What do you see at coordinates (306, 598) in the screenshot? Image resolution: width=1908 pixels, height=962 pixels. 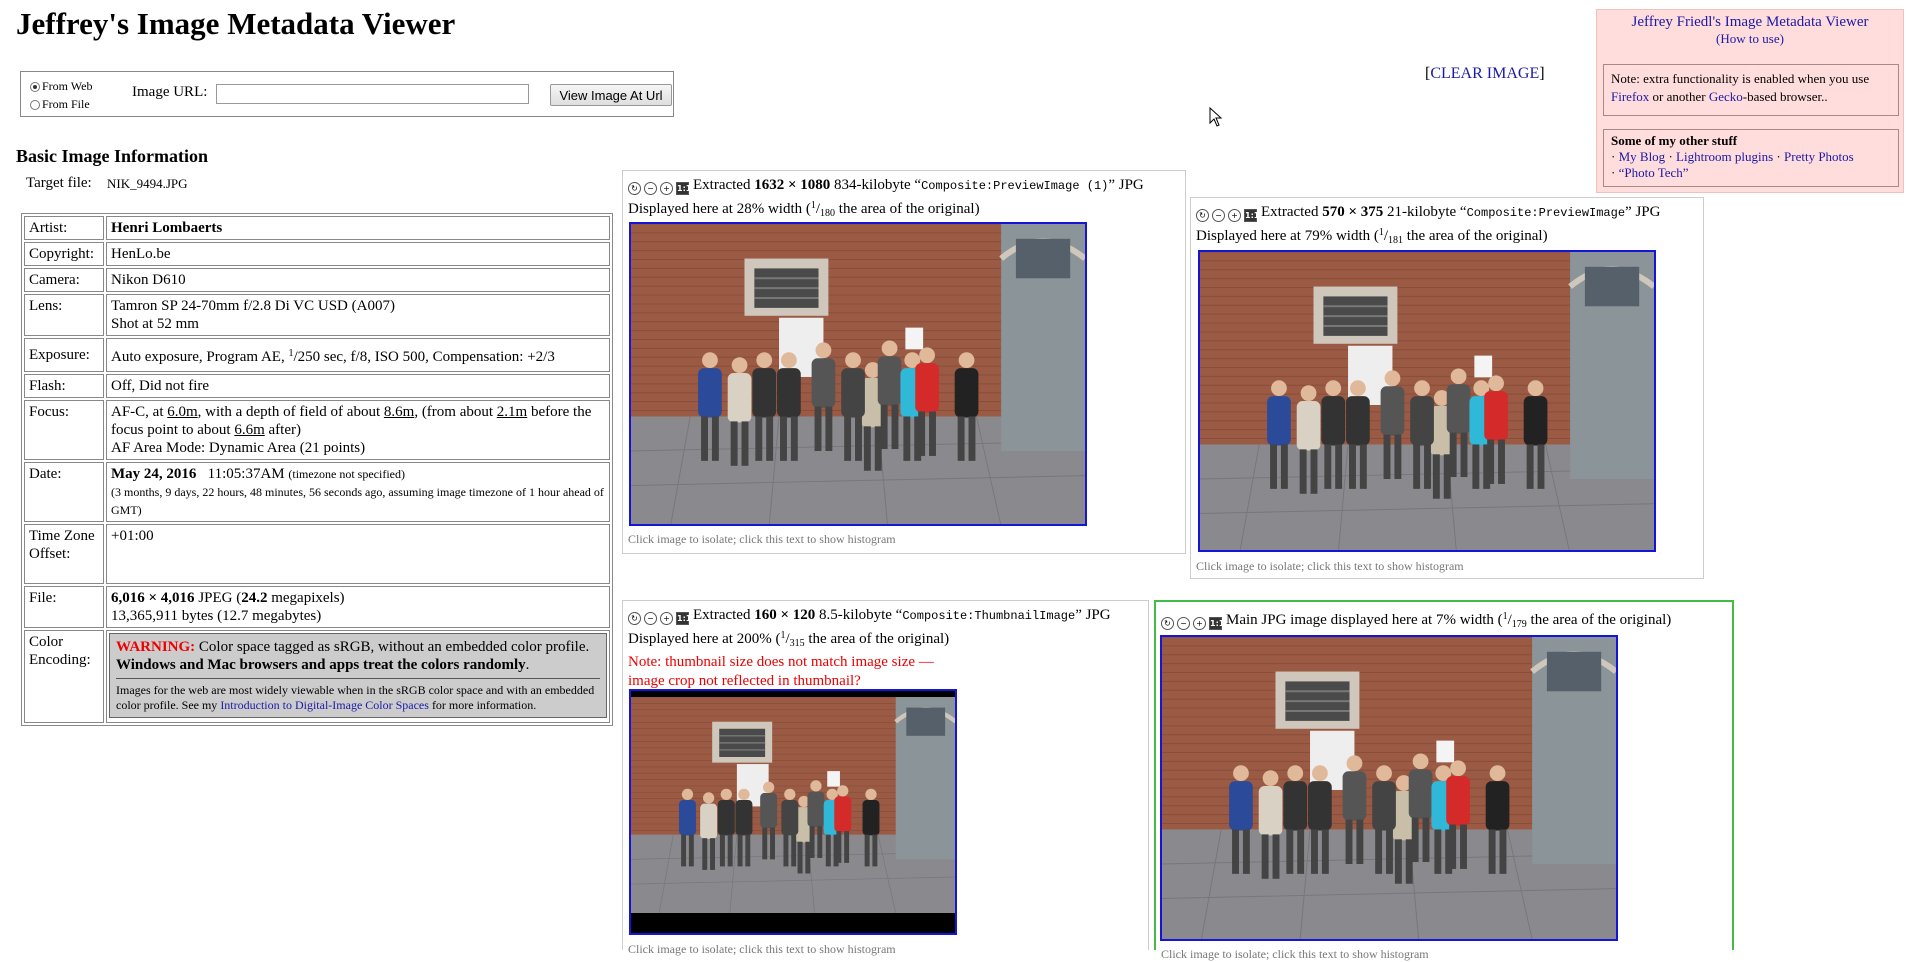 I see `file-mp-unit: megapixels)` at bounding box center [306, 598].